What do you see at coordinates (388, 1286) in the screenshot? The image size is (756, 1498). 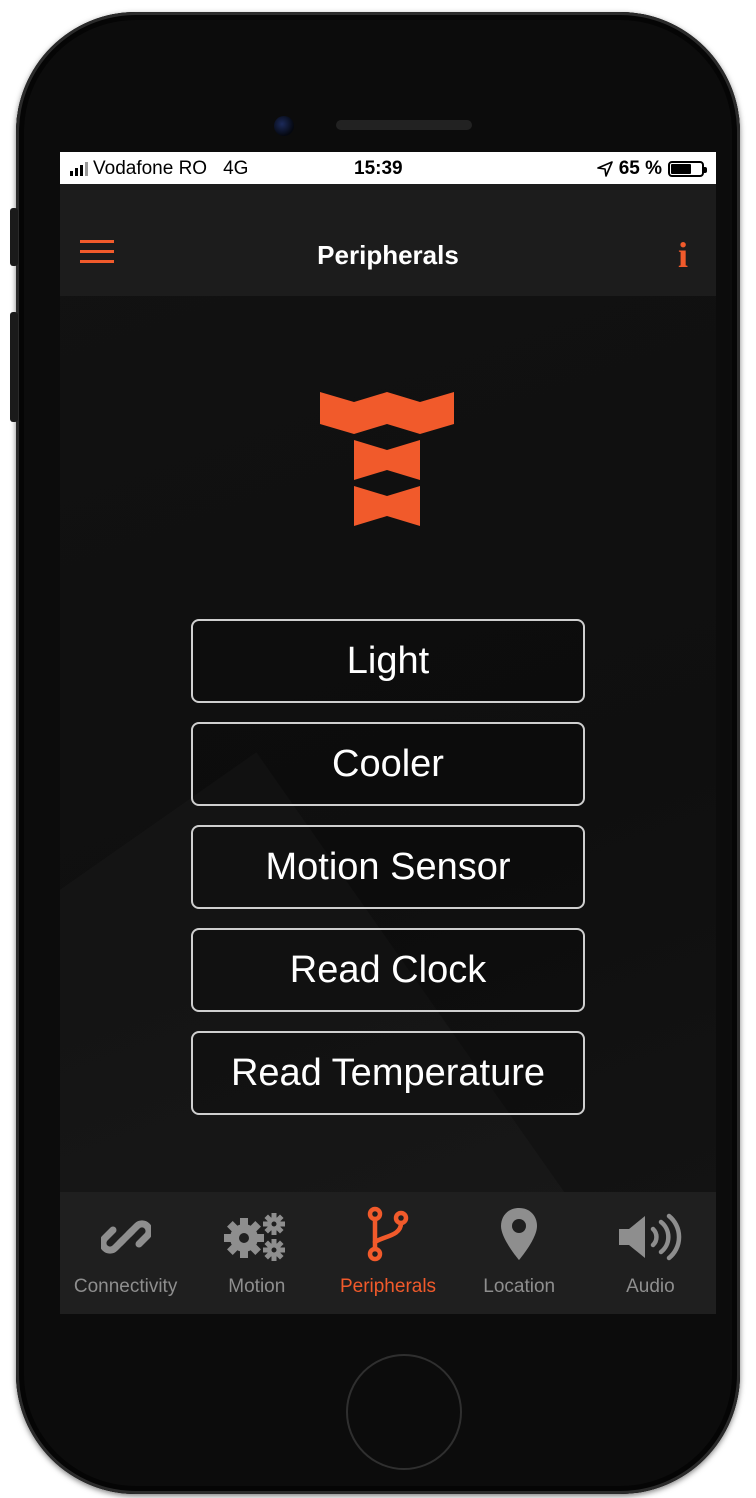 I see `tab-label: Peripherals` at bounding box center [388, 1286].